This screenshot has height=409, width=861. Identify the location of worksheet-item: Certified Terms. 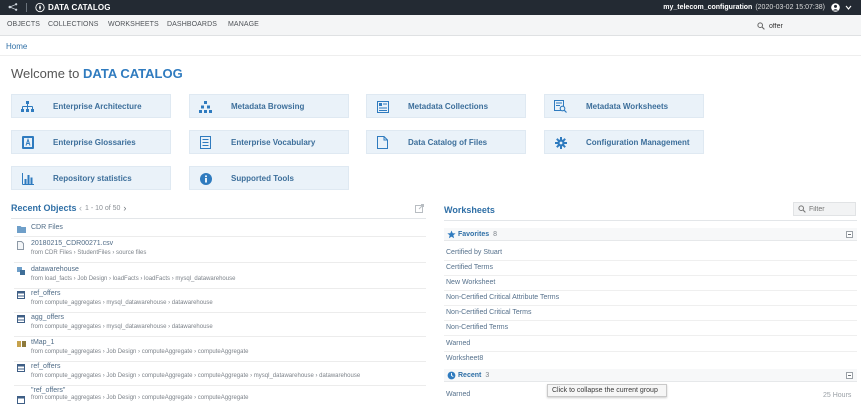
(469, 267).